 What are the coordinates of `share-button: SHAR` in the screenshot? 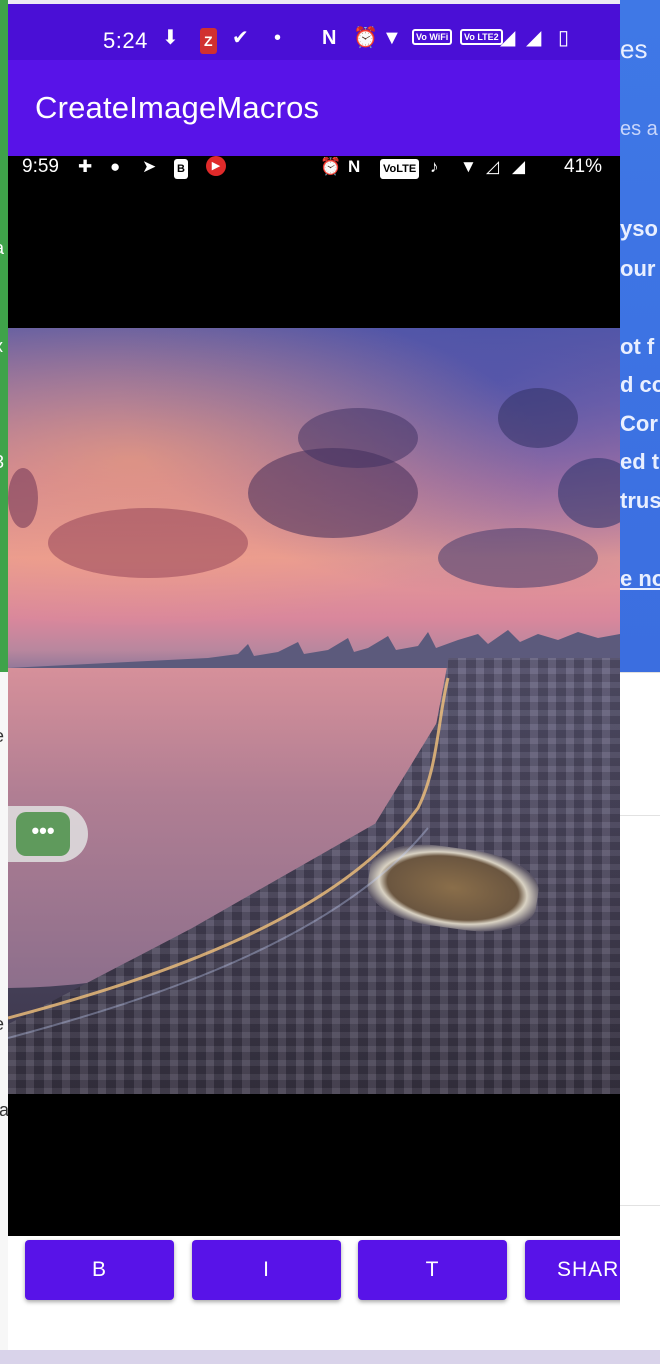 It's located at (572, 1270).